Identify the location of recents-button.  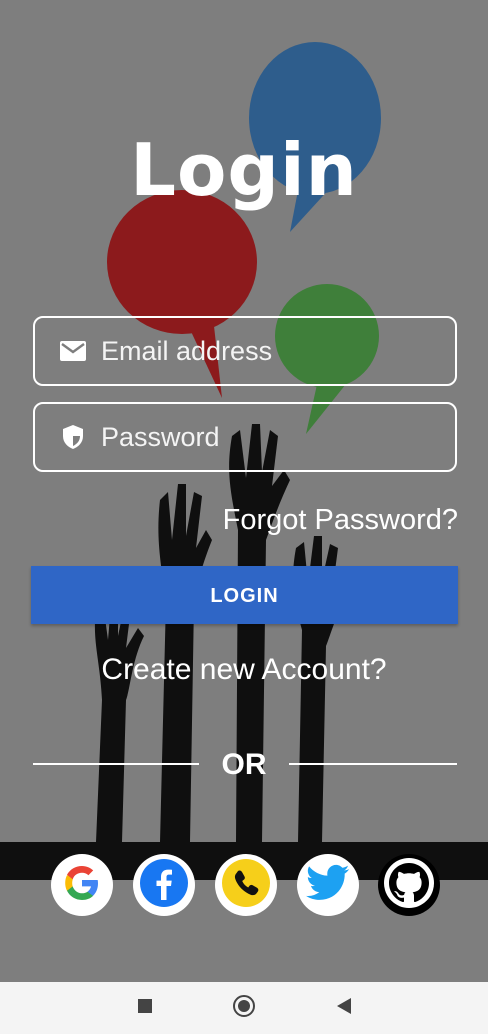
(145, 1008).